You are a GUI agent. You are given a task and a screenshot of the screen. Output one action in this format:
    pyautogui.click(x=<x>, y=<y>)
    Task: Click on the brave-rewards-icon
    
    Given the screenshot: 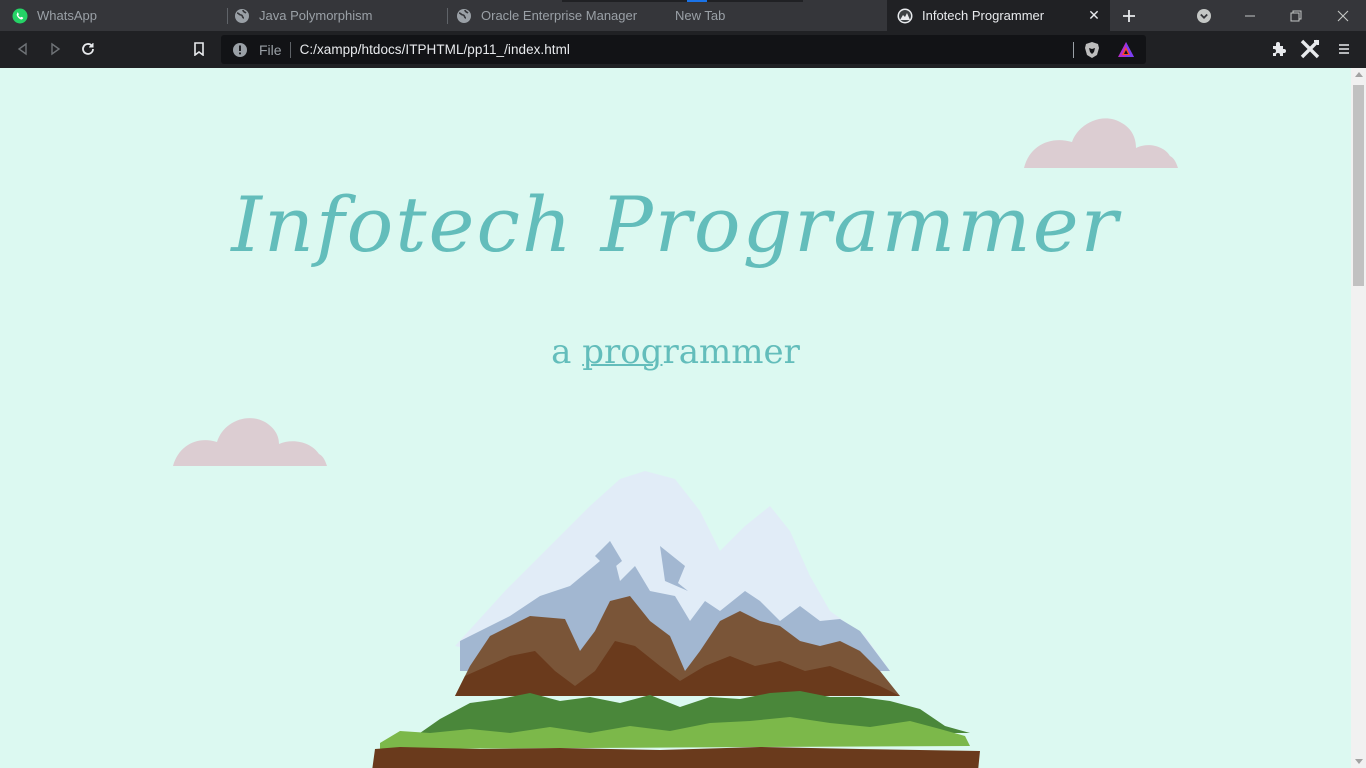 What is the action you would take?
    pyautogui.click(x=1126, y=50)
    